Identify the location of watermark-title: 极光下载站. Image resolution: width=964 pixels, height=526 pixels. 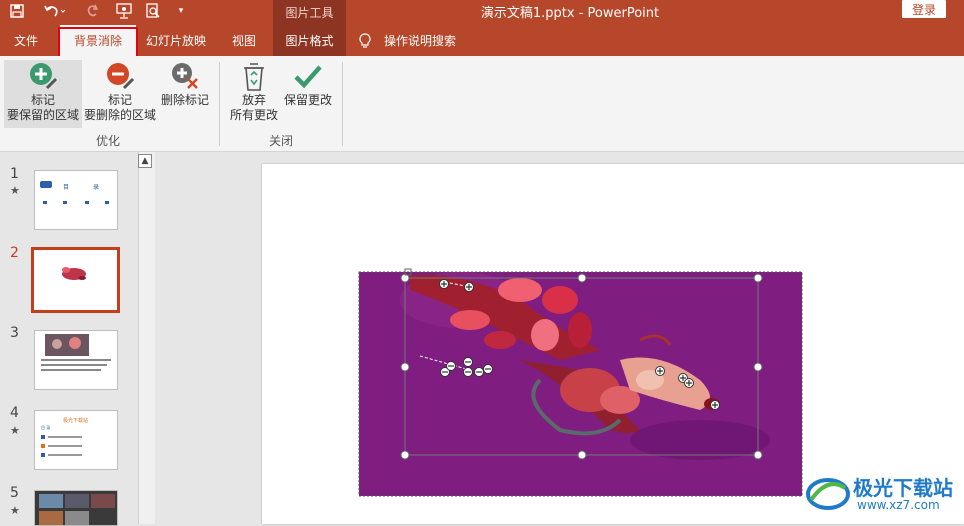
(903, 488).